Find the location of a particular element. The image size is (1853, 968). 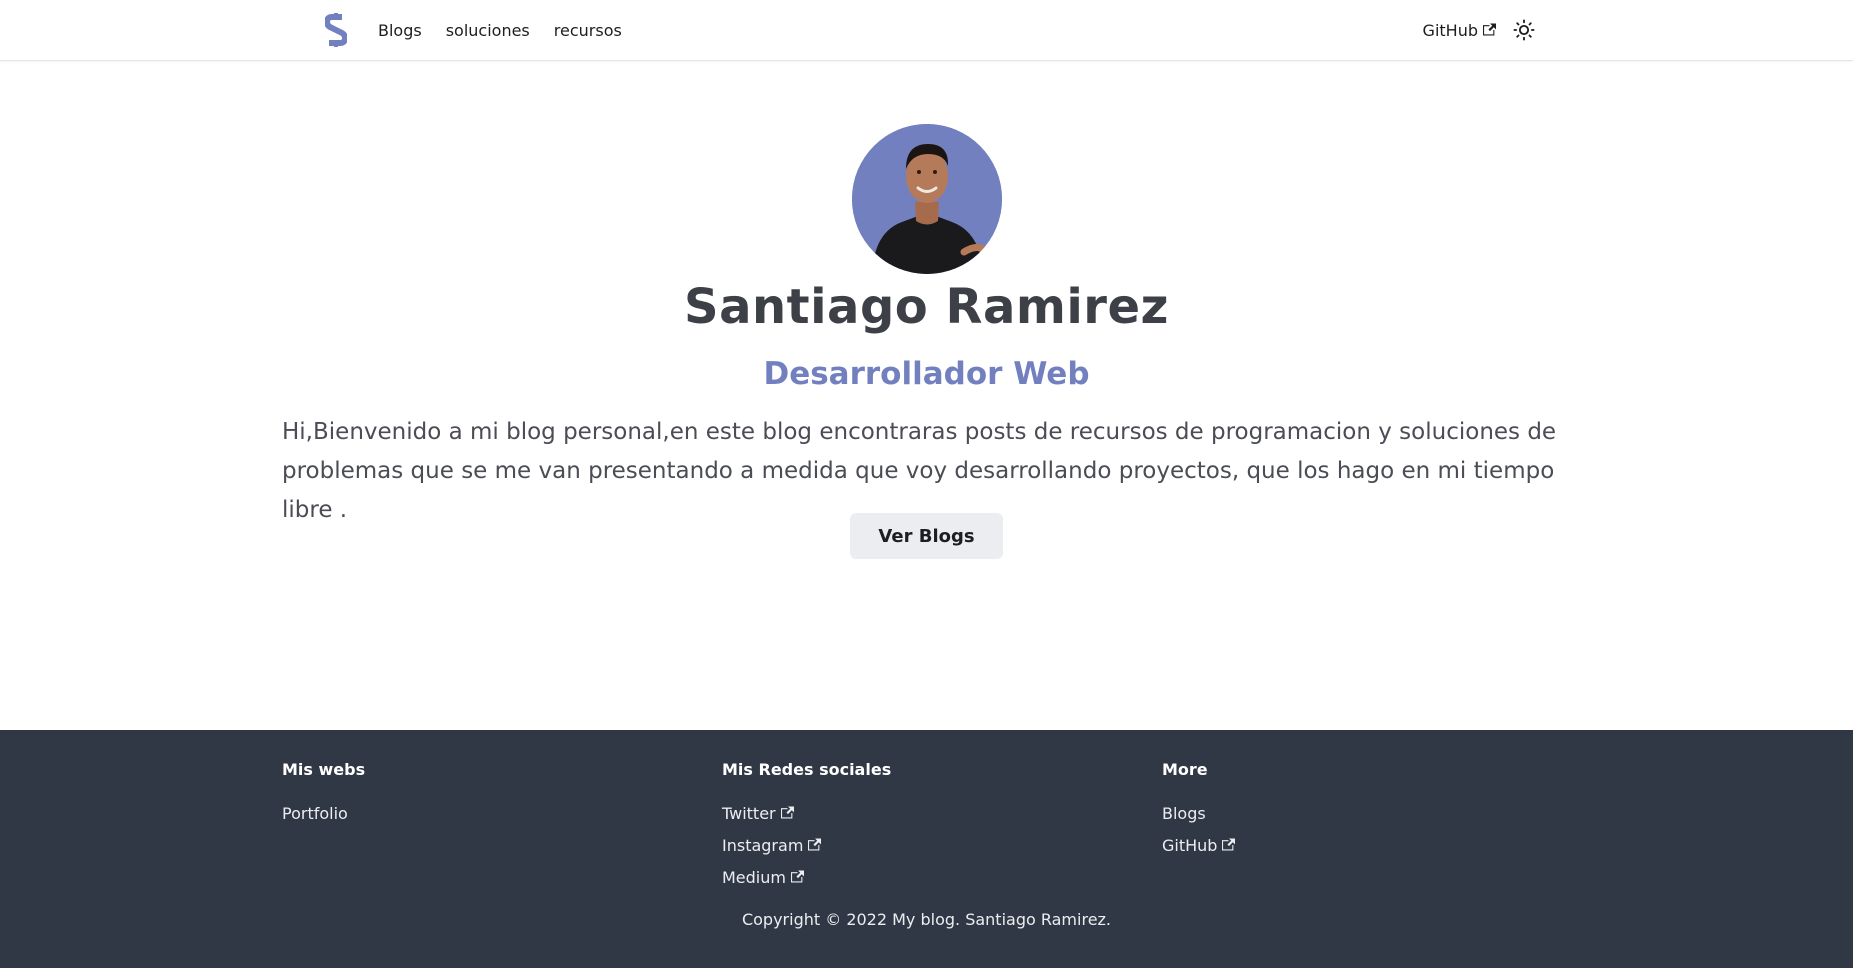

navbar: Blogs soluciones recursos GitHub is located at coordinates (926, 30).